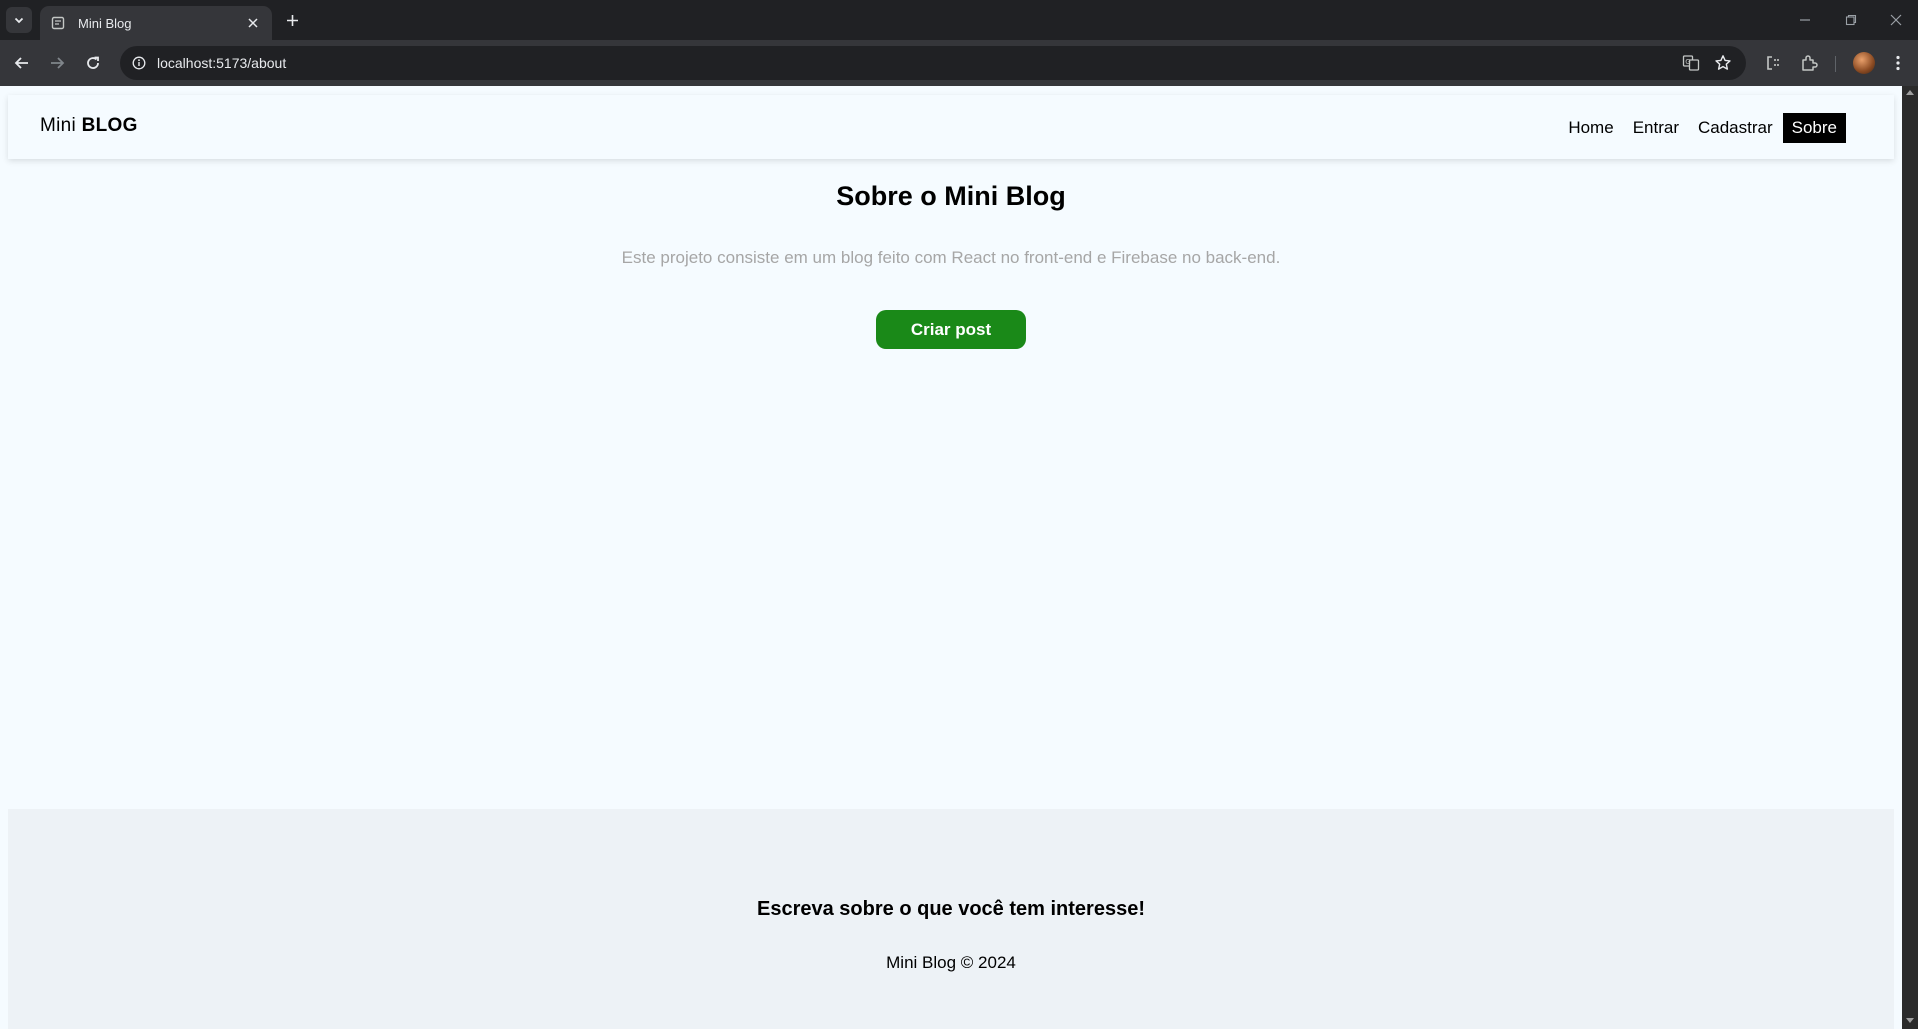  I want to click on nav-link-cadastrar: Cadastrar, so click(1735, 128).